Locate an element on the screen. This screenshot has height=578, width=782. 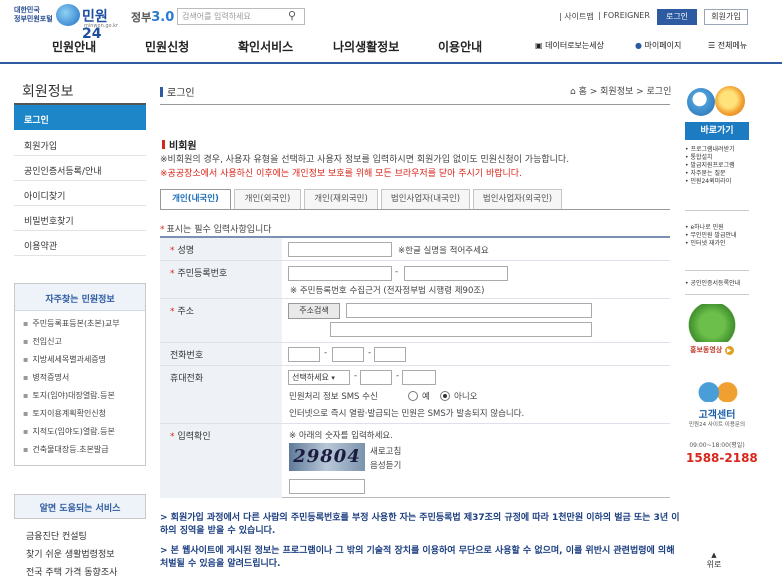
quick-list-2: • e하나로 민원 • 무인민원 발급안내 • 인터넷 재가인 is located at coordinates (720, 236).